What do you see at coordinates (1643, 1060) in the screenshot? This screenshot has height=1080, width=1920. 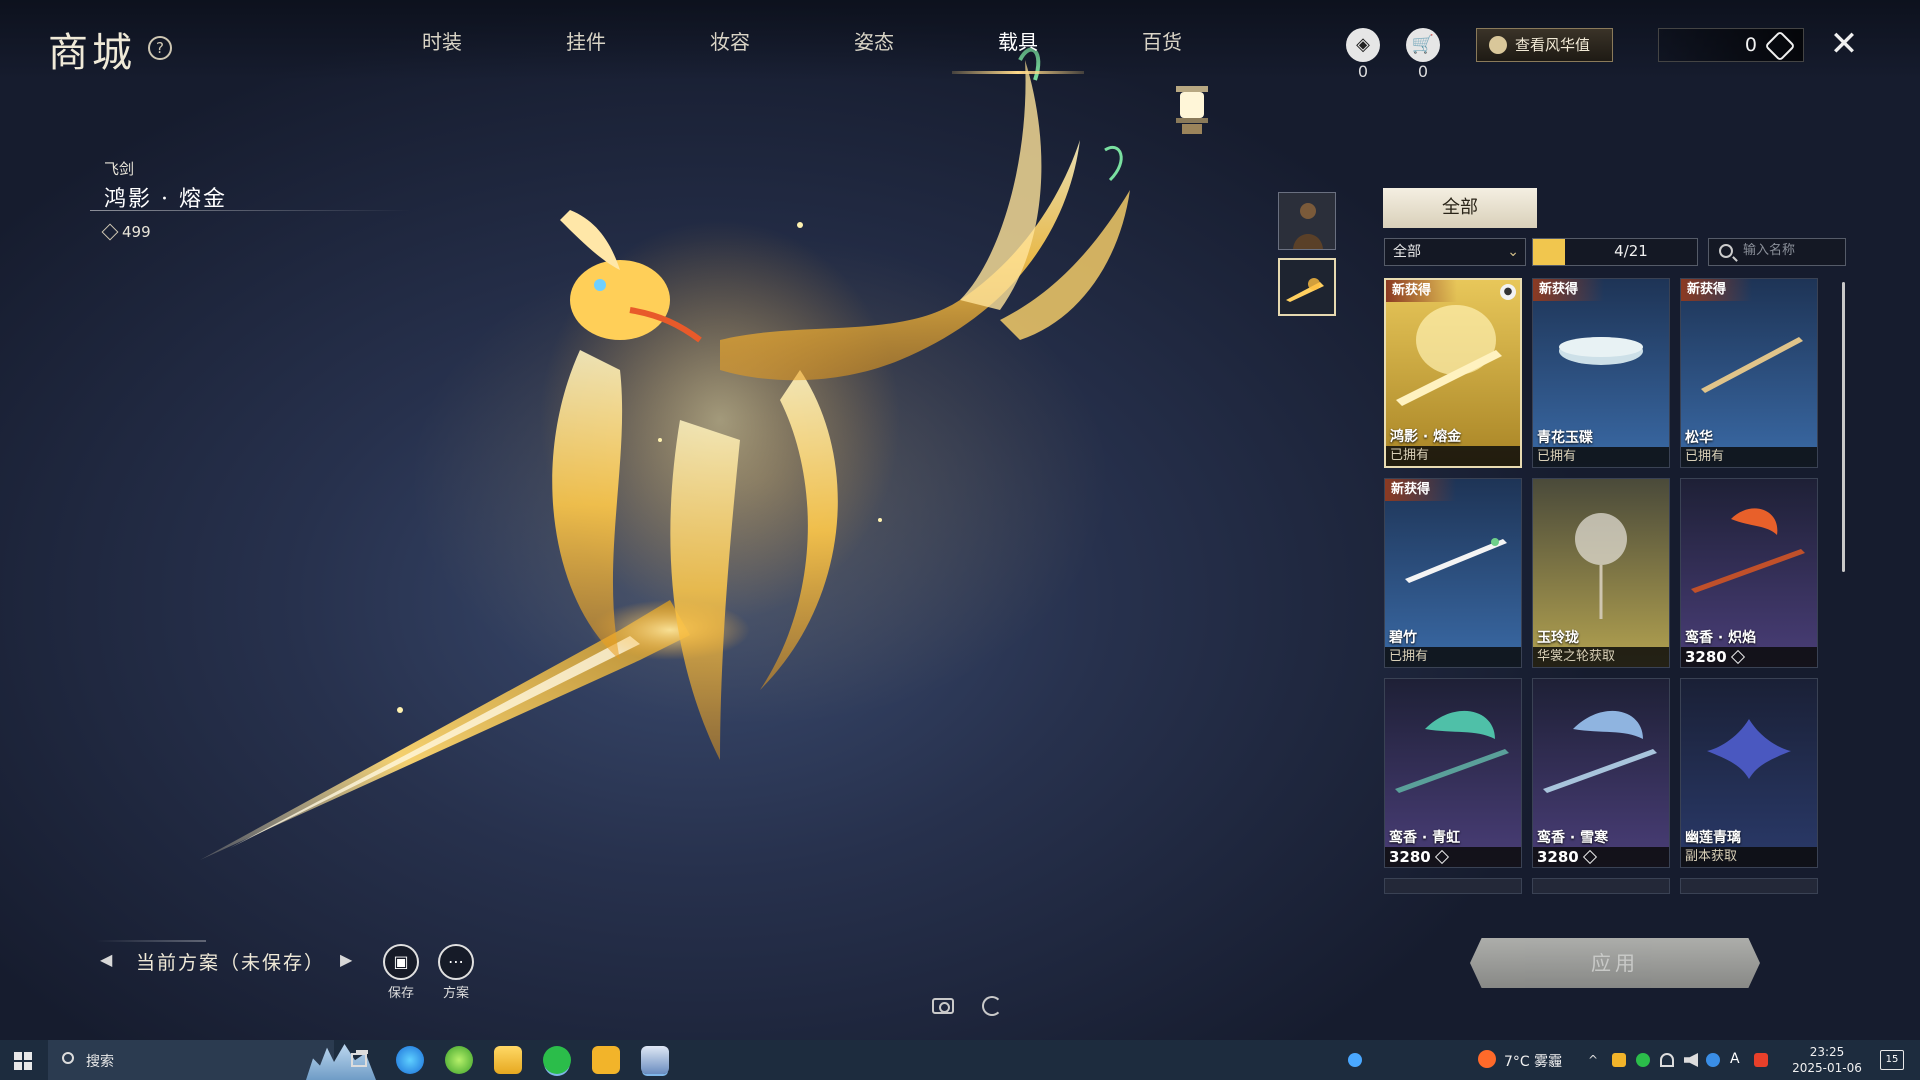 I see `wechat-tray-icon` at bounding box center [1643, 1060].